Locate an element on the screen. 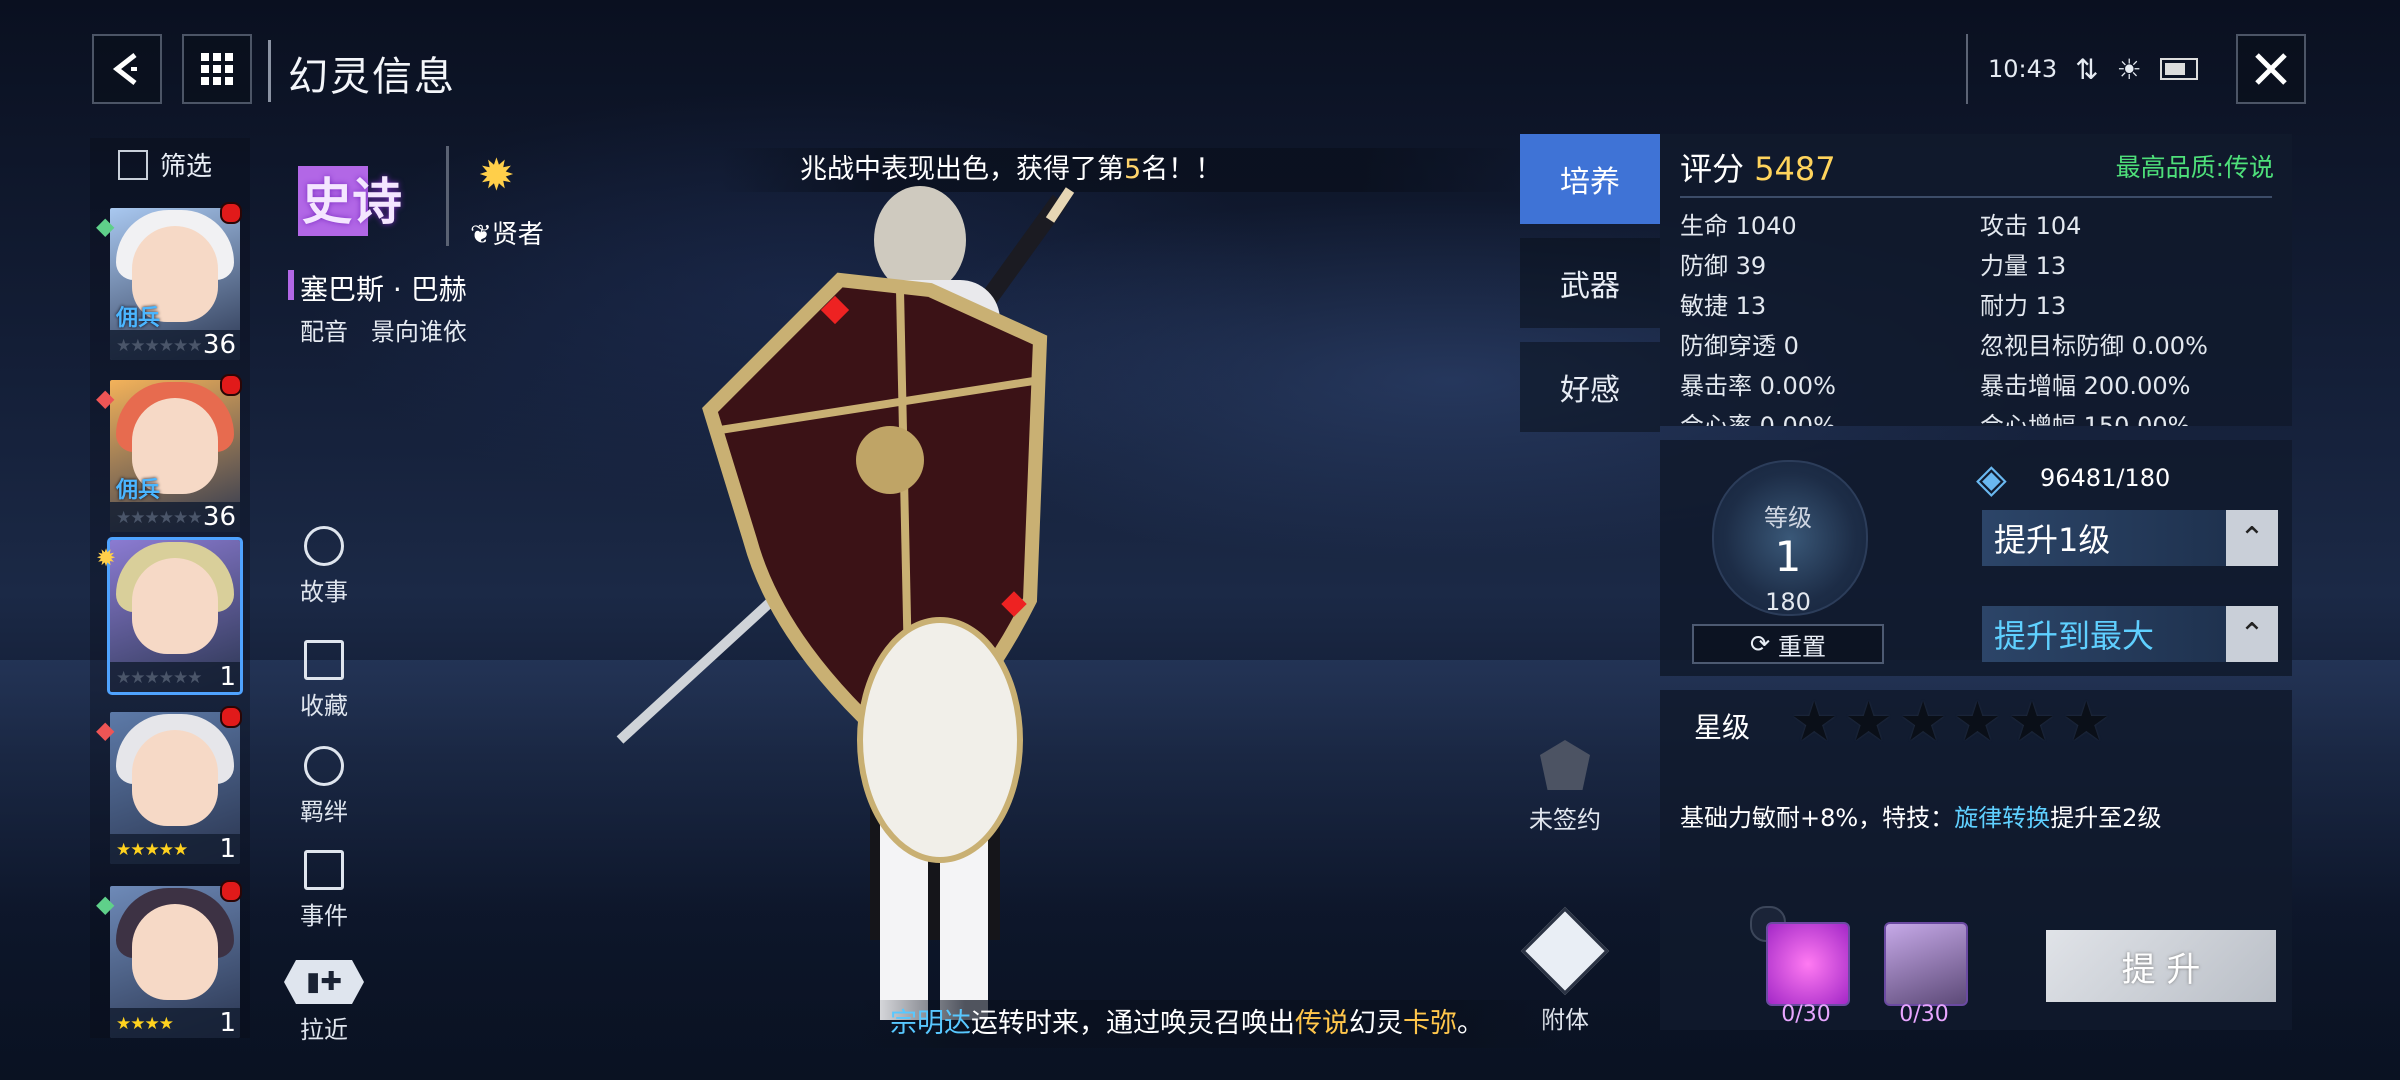 The image size is (2400, 1080). name-marker is located at coordinates (291, 285).